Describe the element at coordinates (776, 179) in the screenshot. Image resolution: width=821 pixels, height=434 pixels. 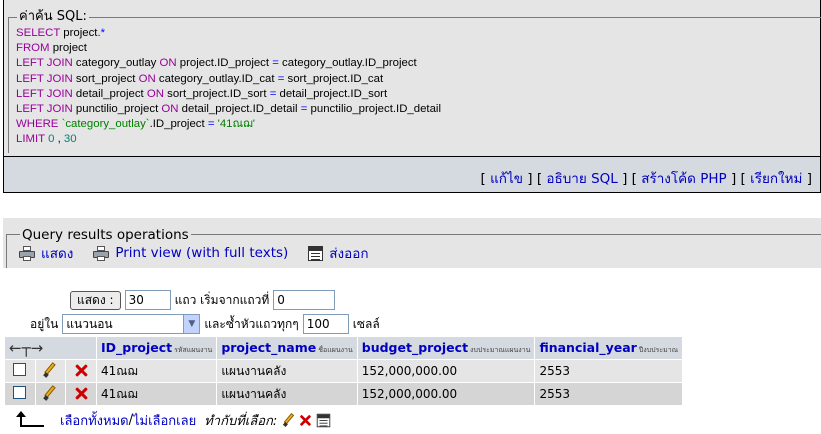
I see `refresh-link: เรียกใหม่` at that location.